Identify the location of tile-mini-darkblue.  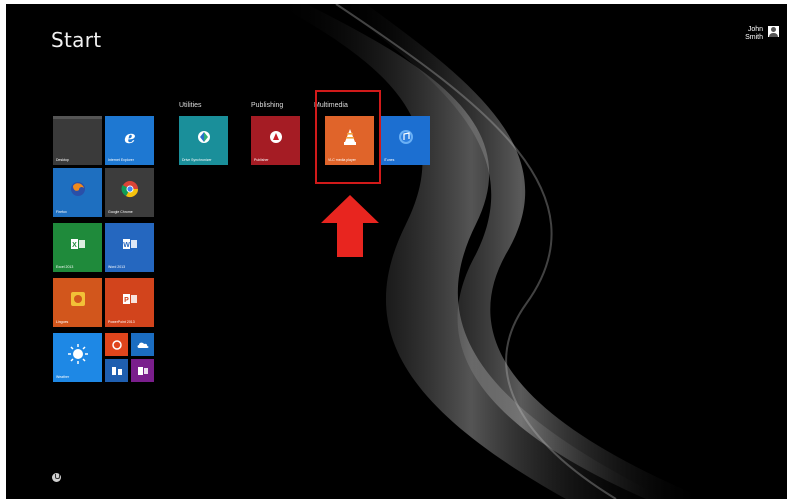
(116, 370).